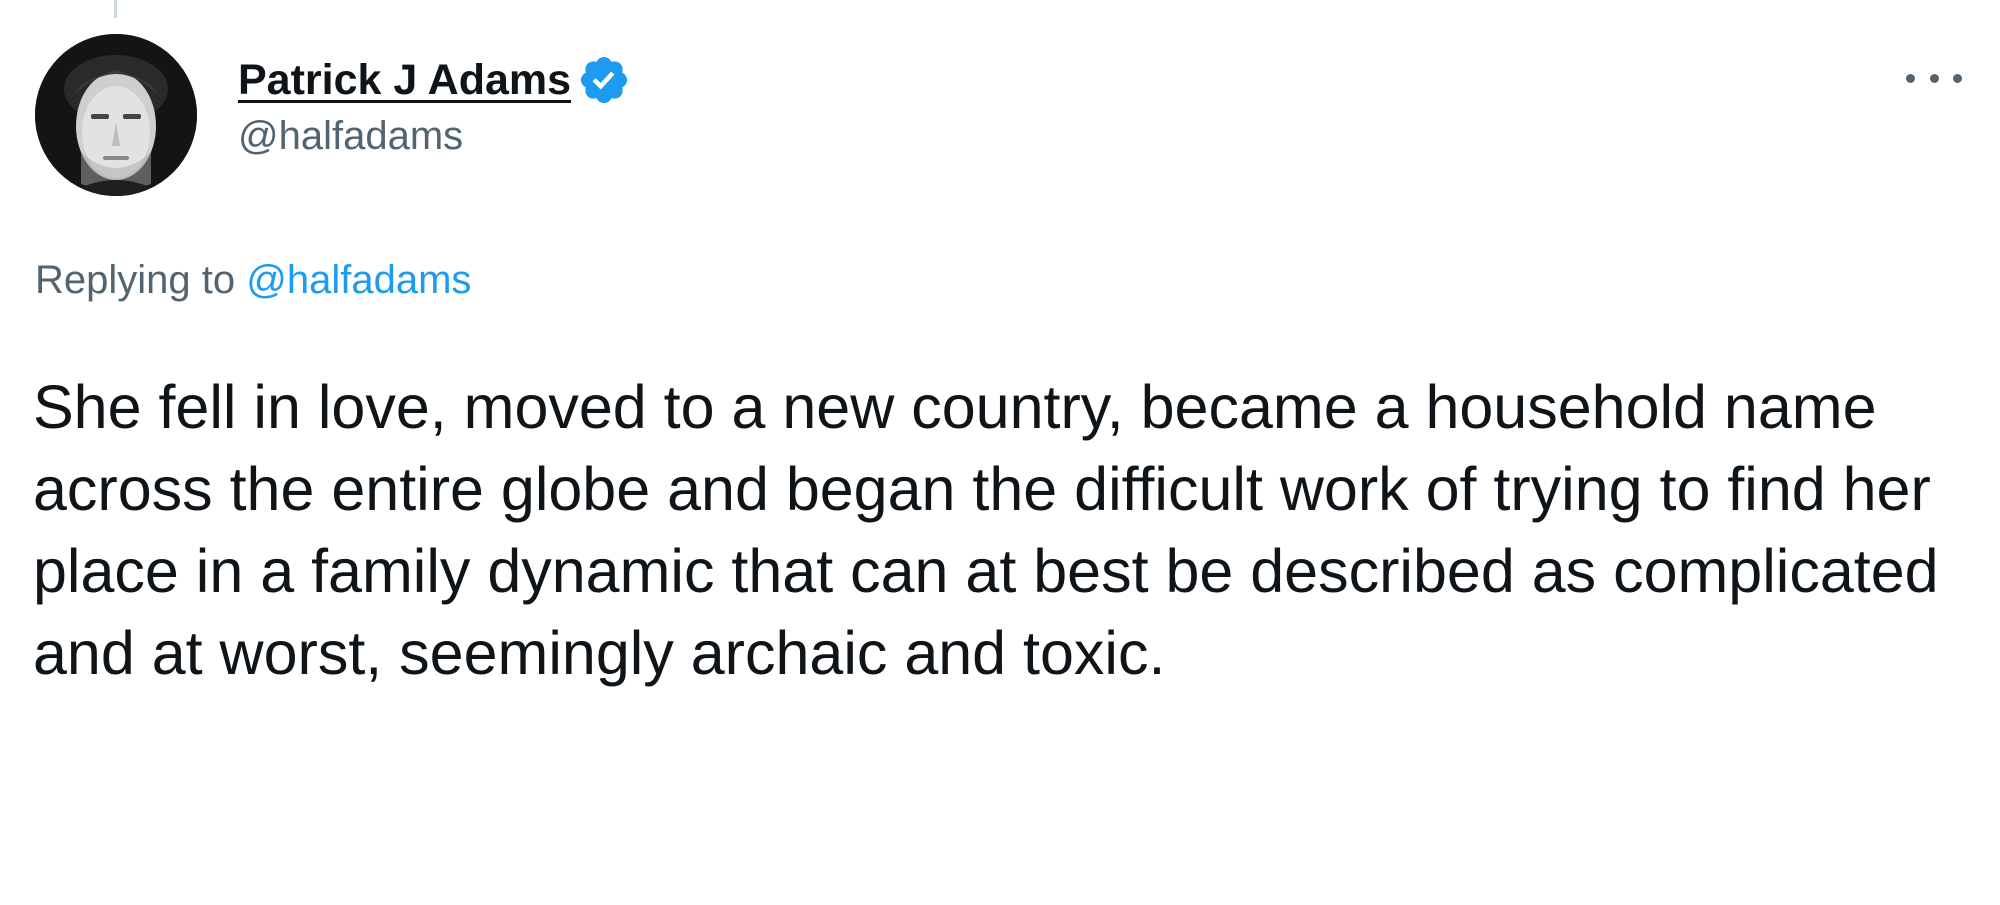 This screenshot has width=2000, height=905. What do you see at coordinates (604, 80) in the screenshot?
I see `verified-badge-icon` at bounding box center [604, 80].